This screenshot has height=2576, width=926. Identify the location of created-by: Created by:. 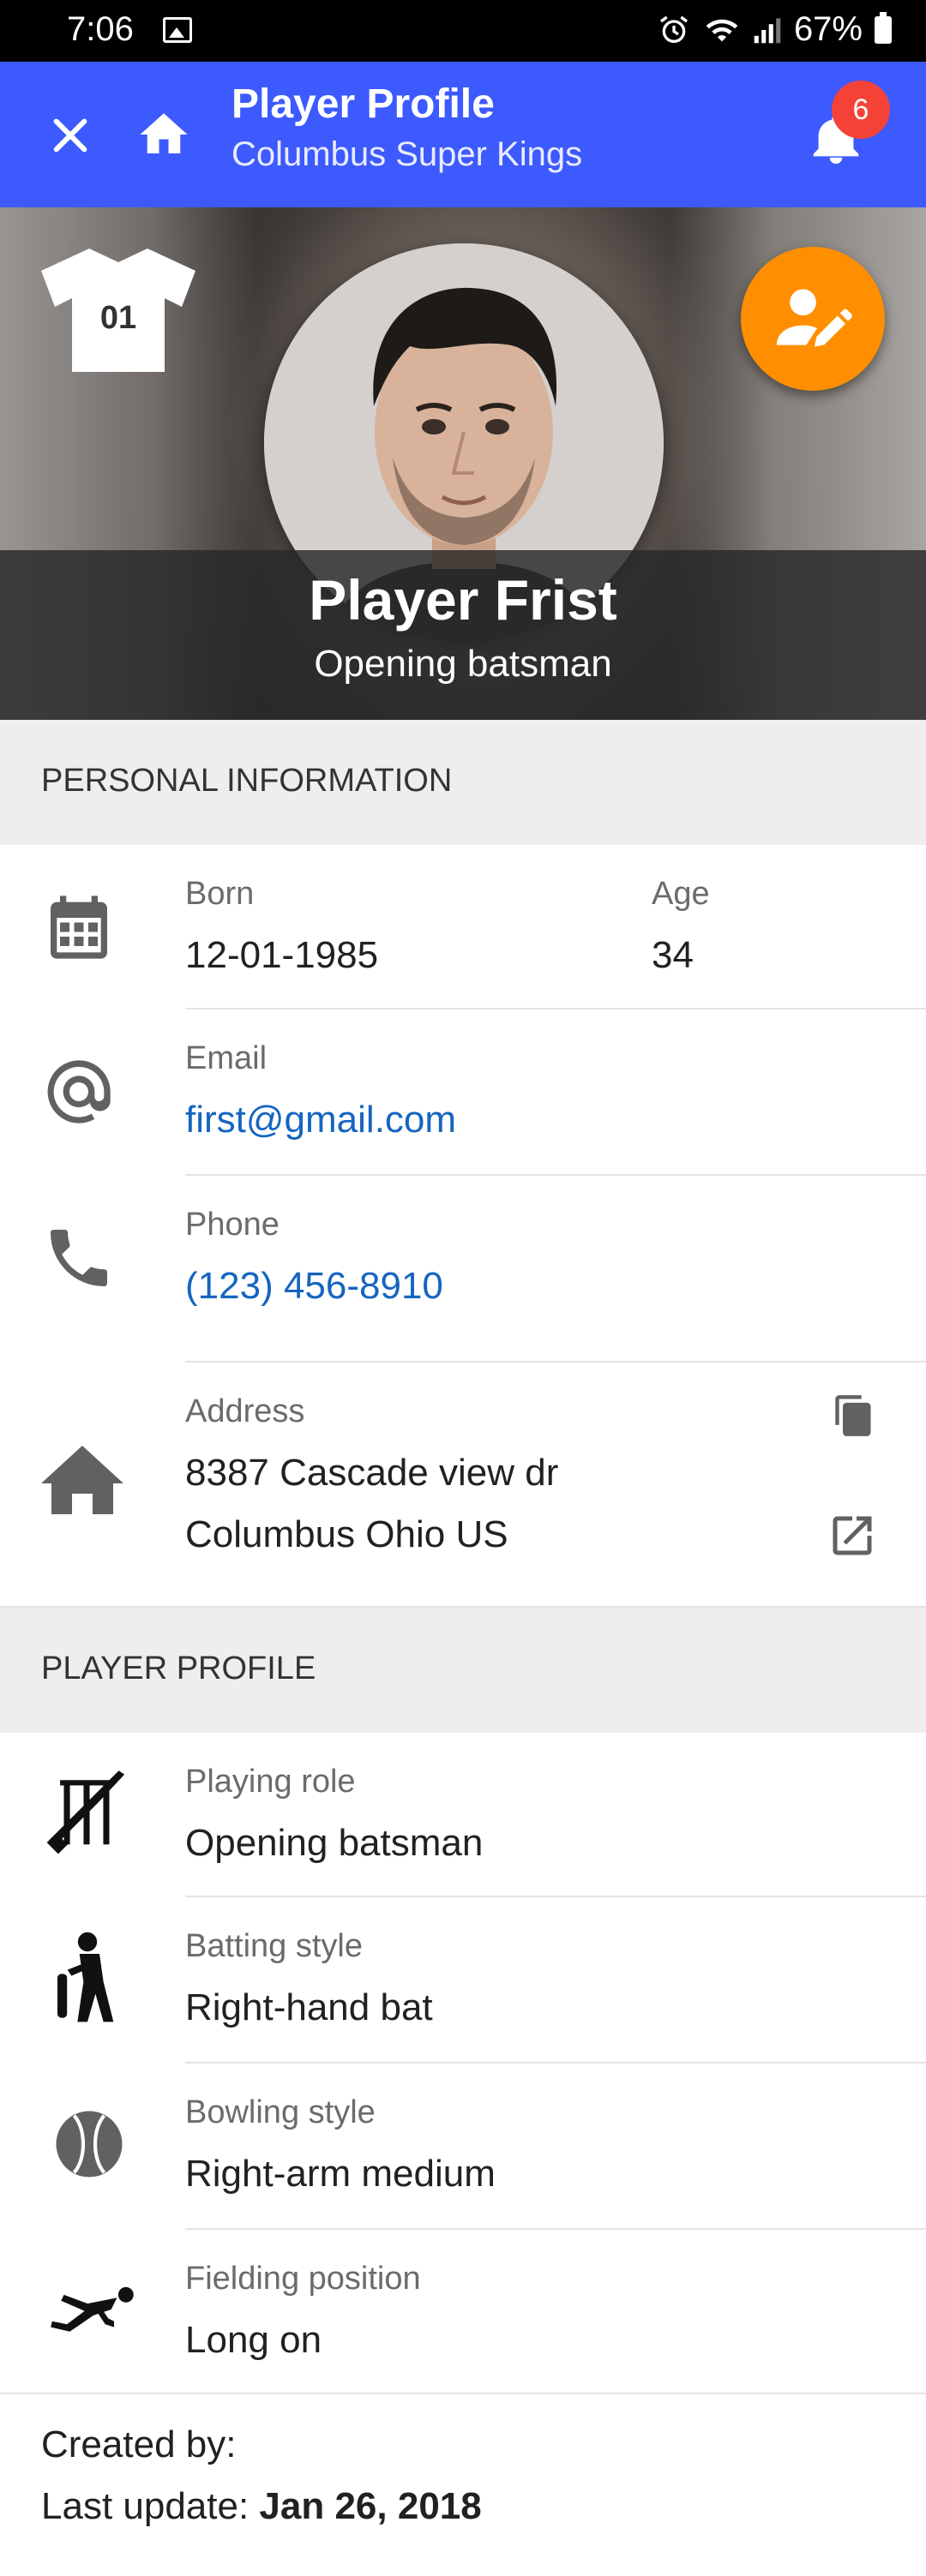
(139, 2444).